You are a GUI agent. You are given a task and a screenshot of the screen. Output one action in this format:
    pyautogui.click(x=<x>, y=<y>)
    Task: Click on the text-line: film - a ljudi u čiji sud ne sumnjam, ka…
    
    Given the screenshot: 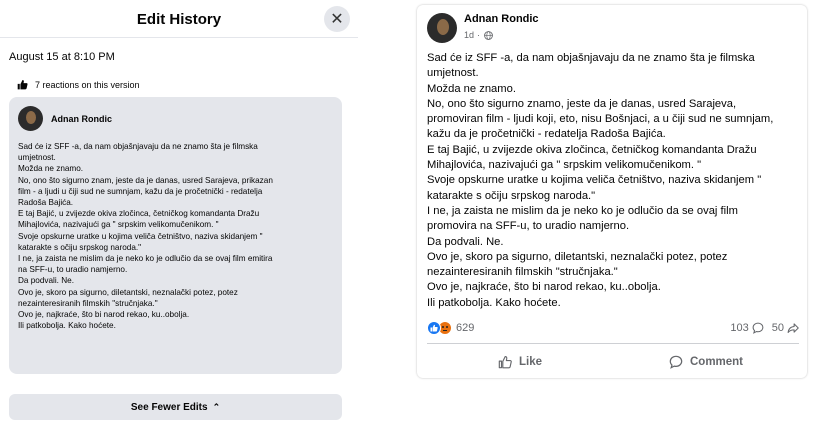 What is the action you would take?
    pyautogui.click(x=140, y=191)
    